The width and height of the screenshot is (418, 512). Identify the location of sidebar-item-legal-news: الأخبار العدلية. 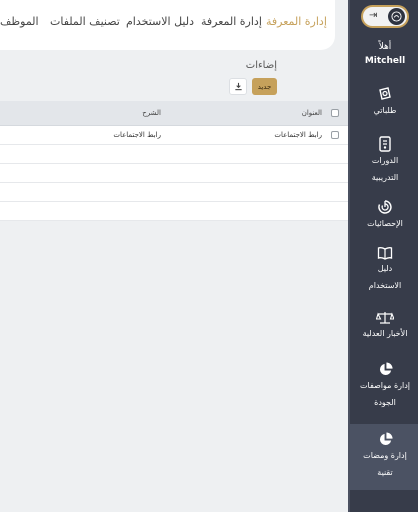
(384, 330).